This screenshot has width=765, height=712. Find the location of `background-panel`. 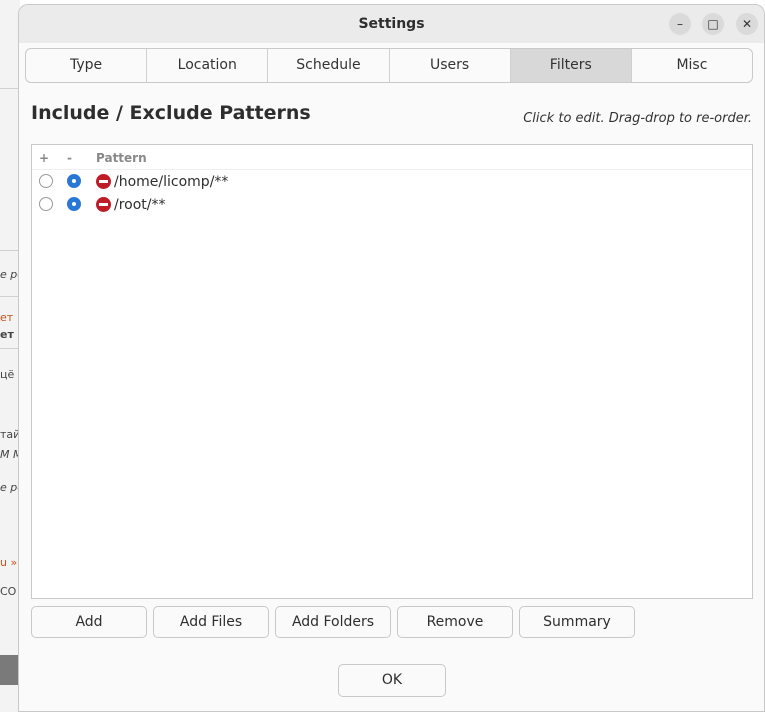

background-panel is located at coordinates (10, 670).